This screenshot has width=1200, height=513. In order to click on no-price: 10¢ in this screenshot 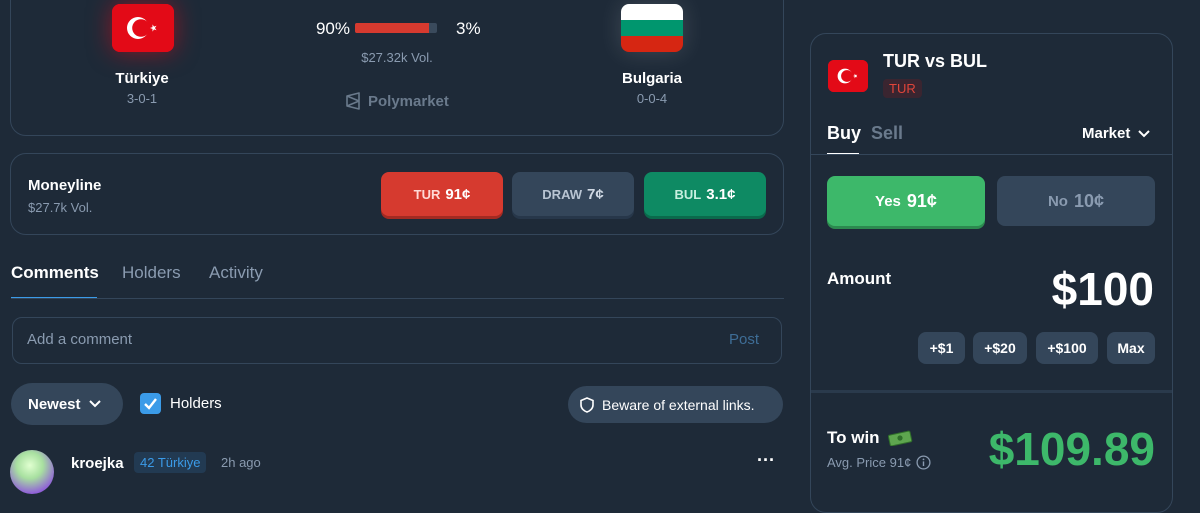, I will do `click(1089, 200)`.